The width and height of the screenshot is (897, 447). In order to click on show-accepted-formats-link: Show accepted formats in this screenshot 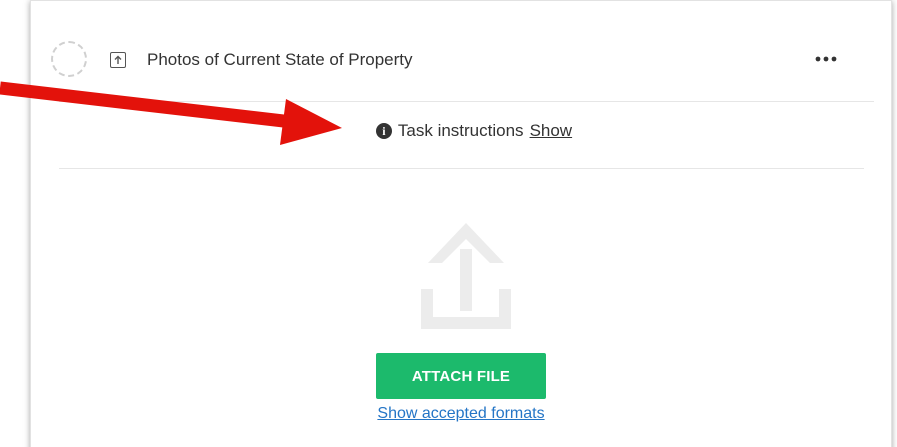, I will do `click(461, 414)`.